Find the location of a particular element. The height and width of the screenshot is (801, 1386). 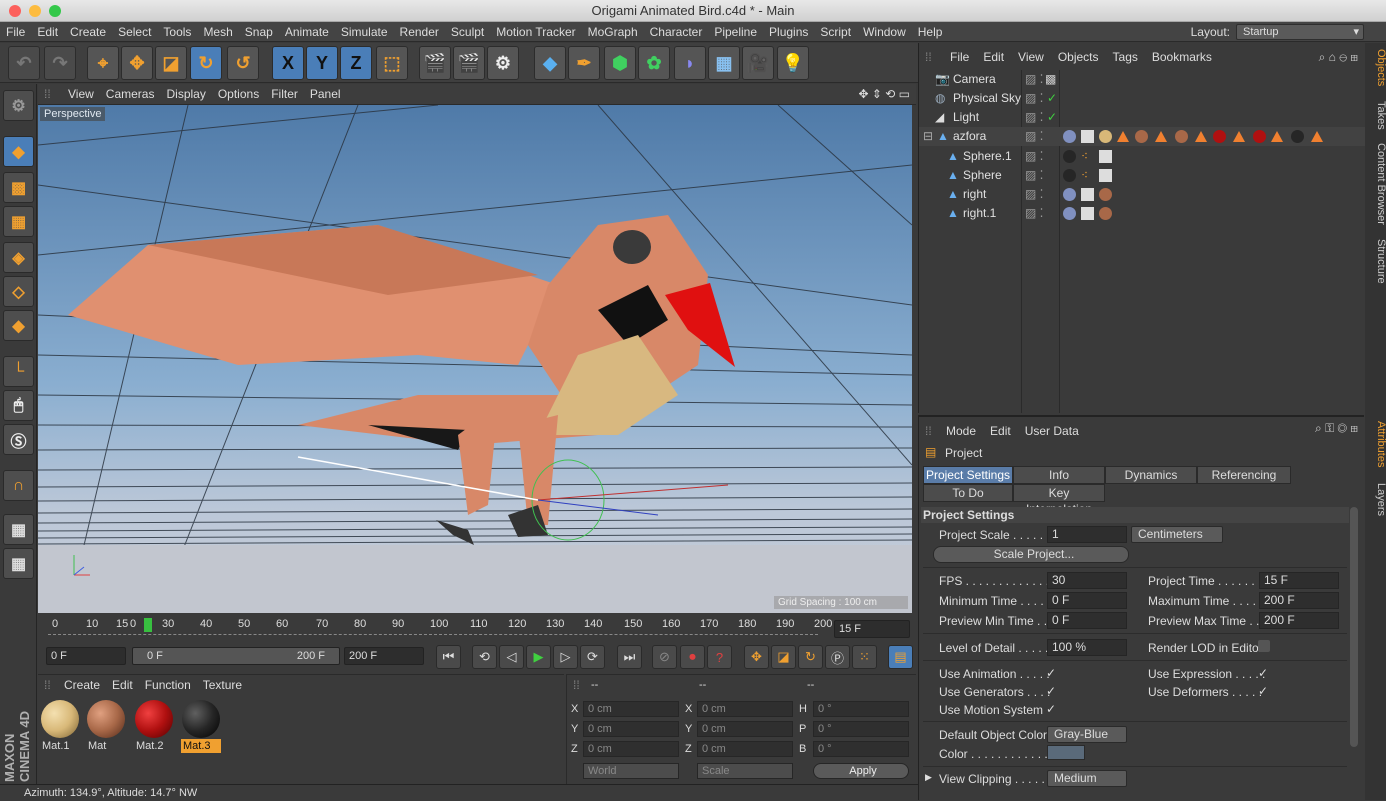

use-motion-system-checkbox: ✓ is located at coordinates (1052, 709).